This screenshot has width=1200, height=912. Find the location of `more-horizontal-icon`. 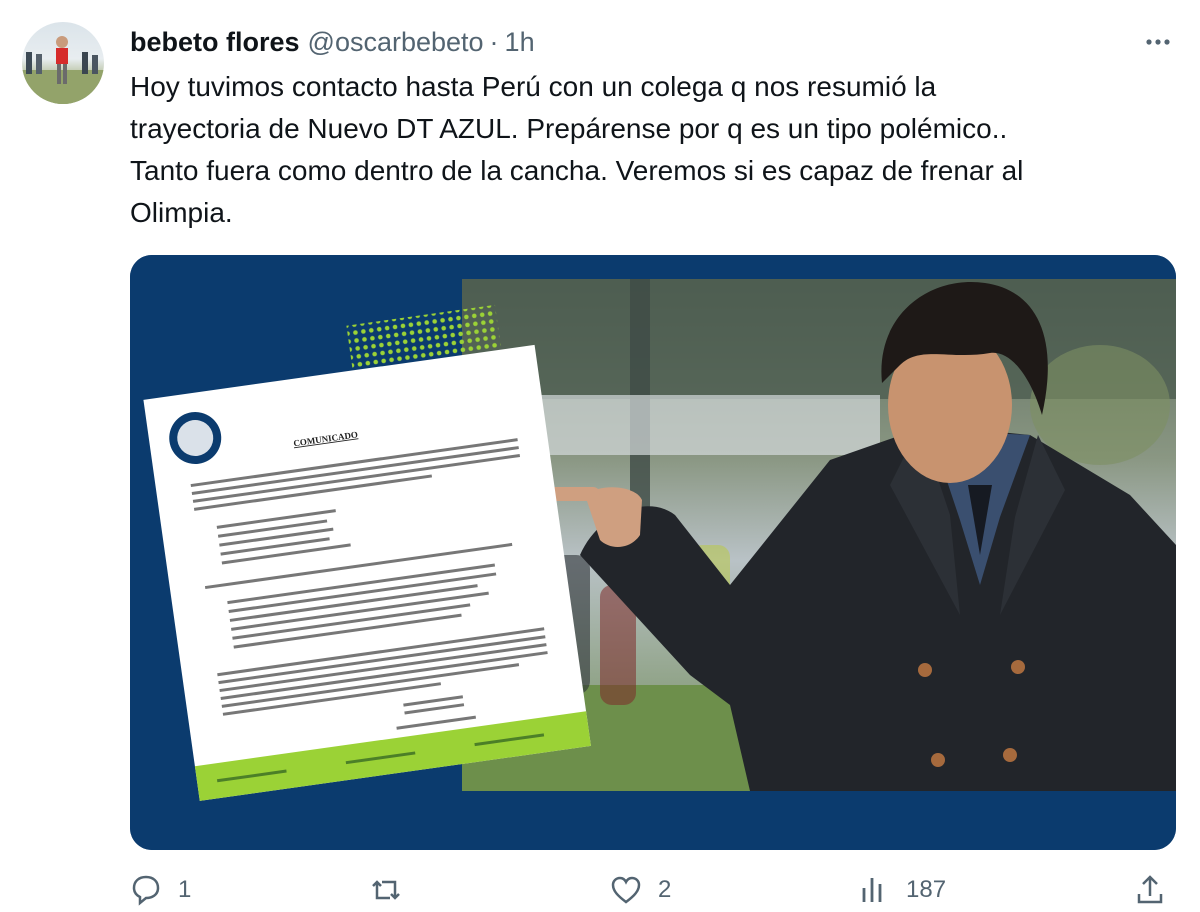

more-horizontal-icon is located at coordinates (1158, 42).